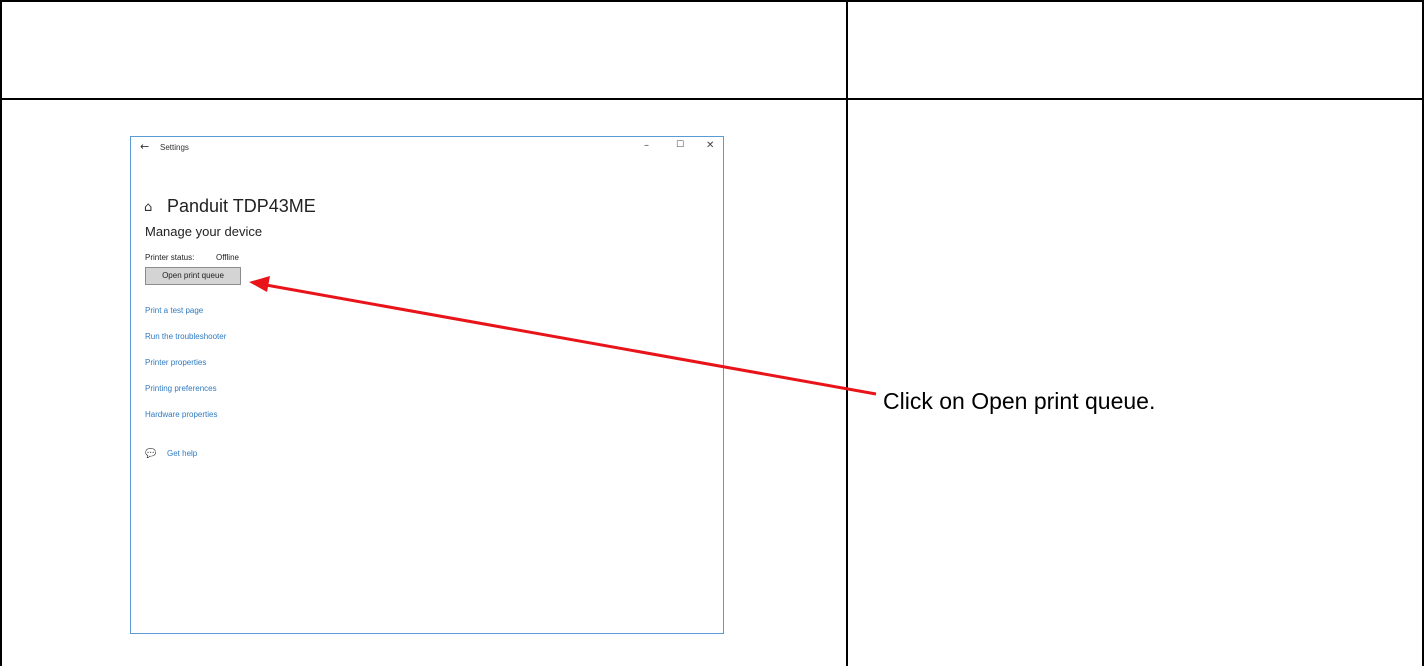  I want to click on open-print-queue-button: Open print queue, so click(193, 276).